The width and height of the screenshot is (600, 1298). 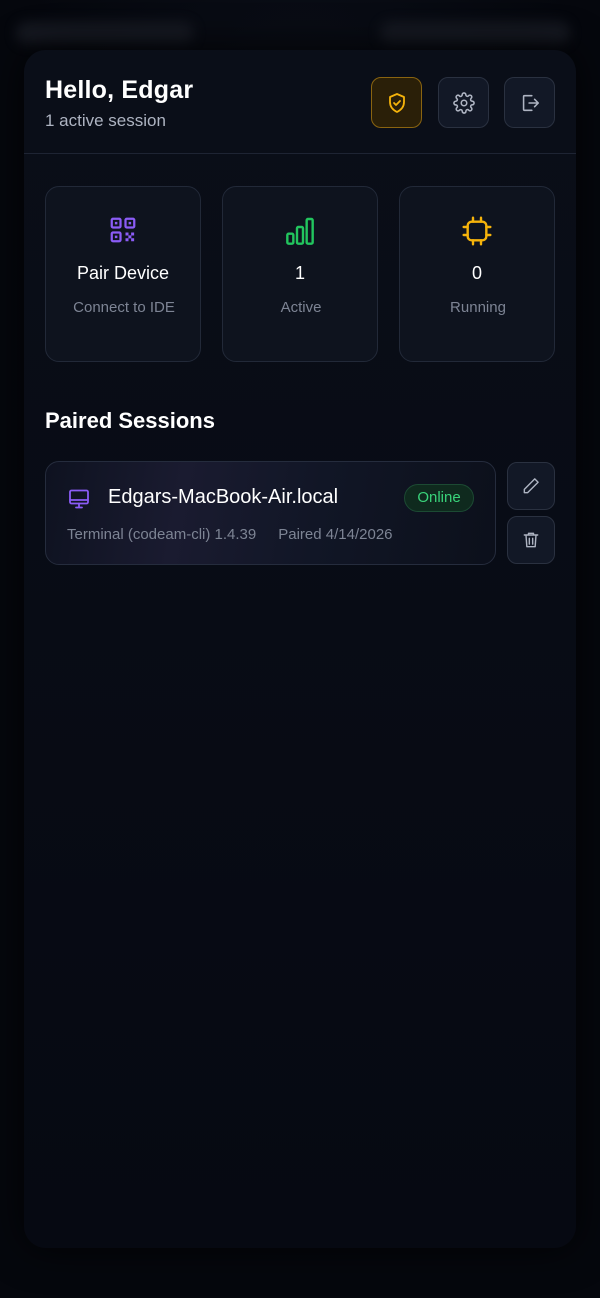 I want to click on logout-button, so click(x=529, y=102).